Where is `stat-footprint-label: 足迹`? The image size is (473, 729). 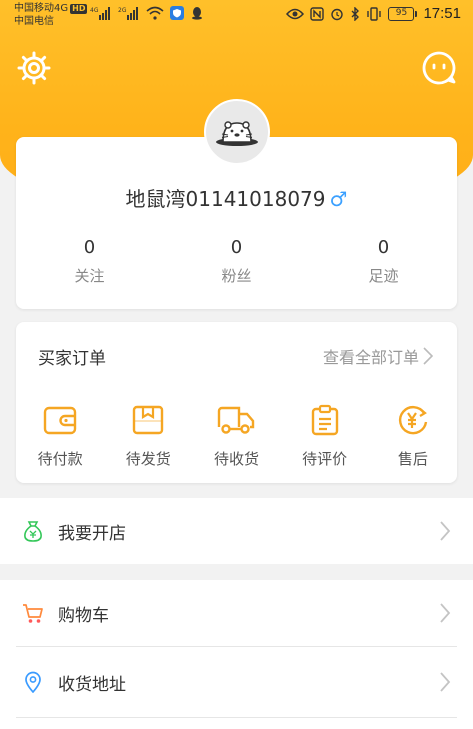
stat-footprint-label: 足迹 is located at coordinates (383, 276).